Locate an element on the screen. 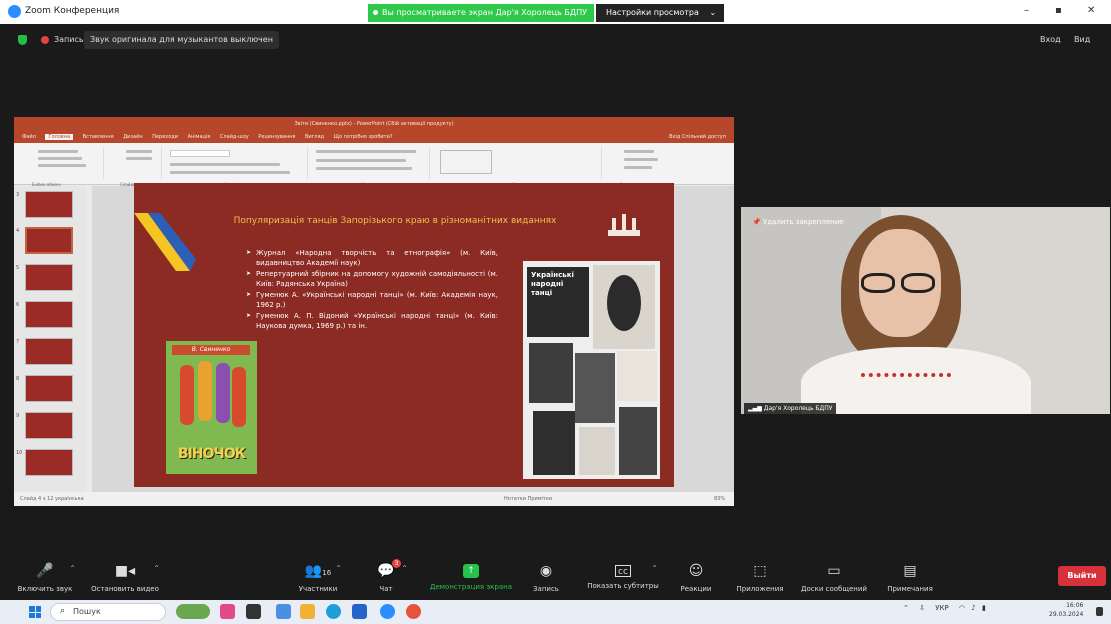  chat-button: 💬 3 ⌃ Чат is located at coordinates (386, 579).